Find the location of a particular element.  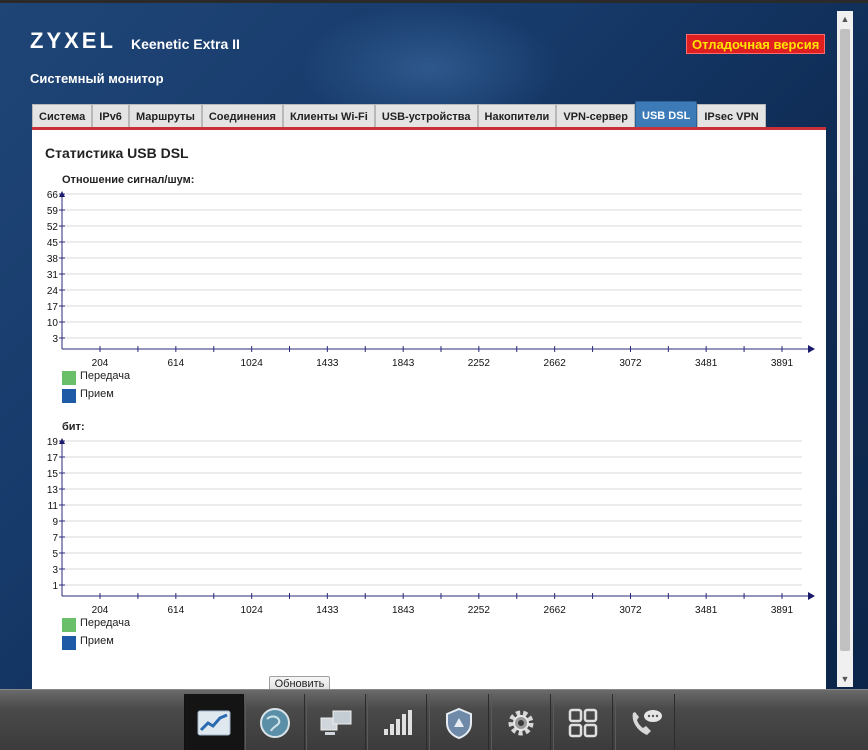

zyxel-logo: ZYXEL is located at coordinates (73, 40).